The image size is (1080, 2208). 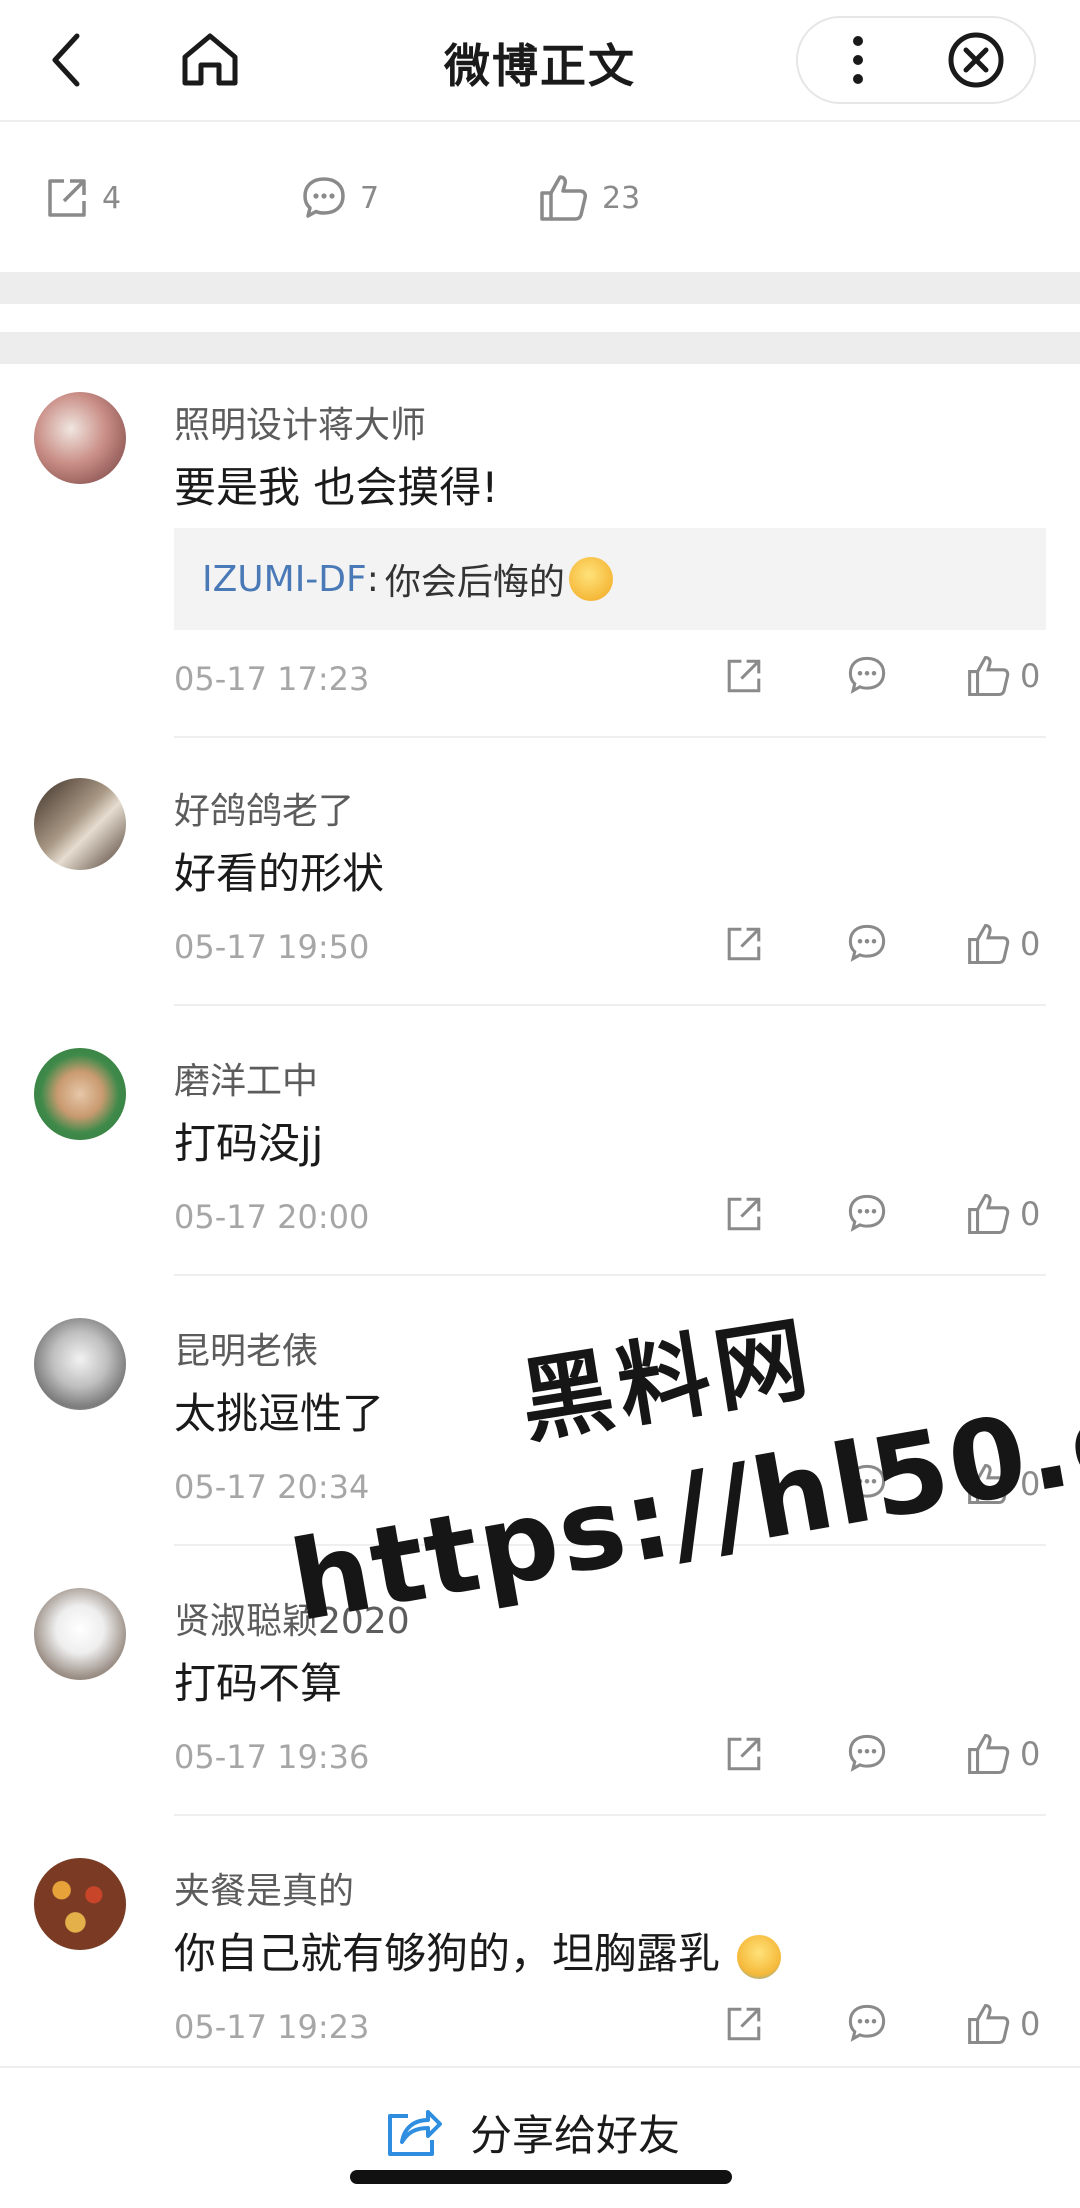 I want to click on repost-button: 4, so click(x=82, y=198).